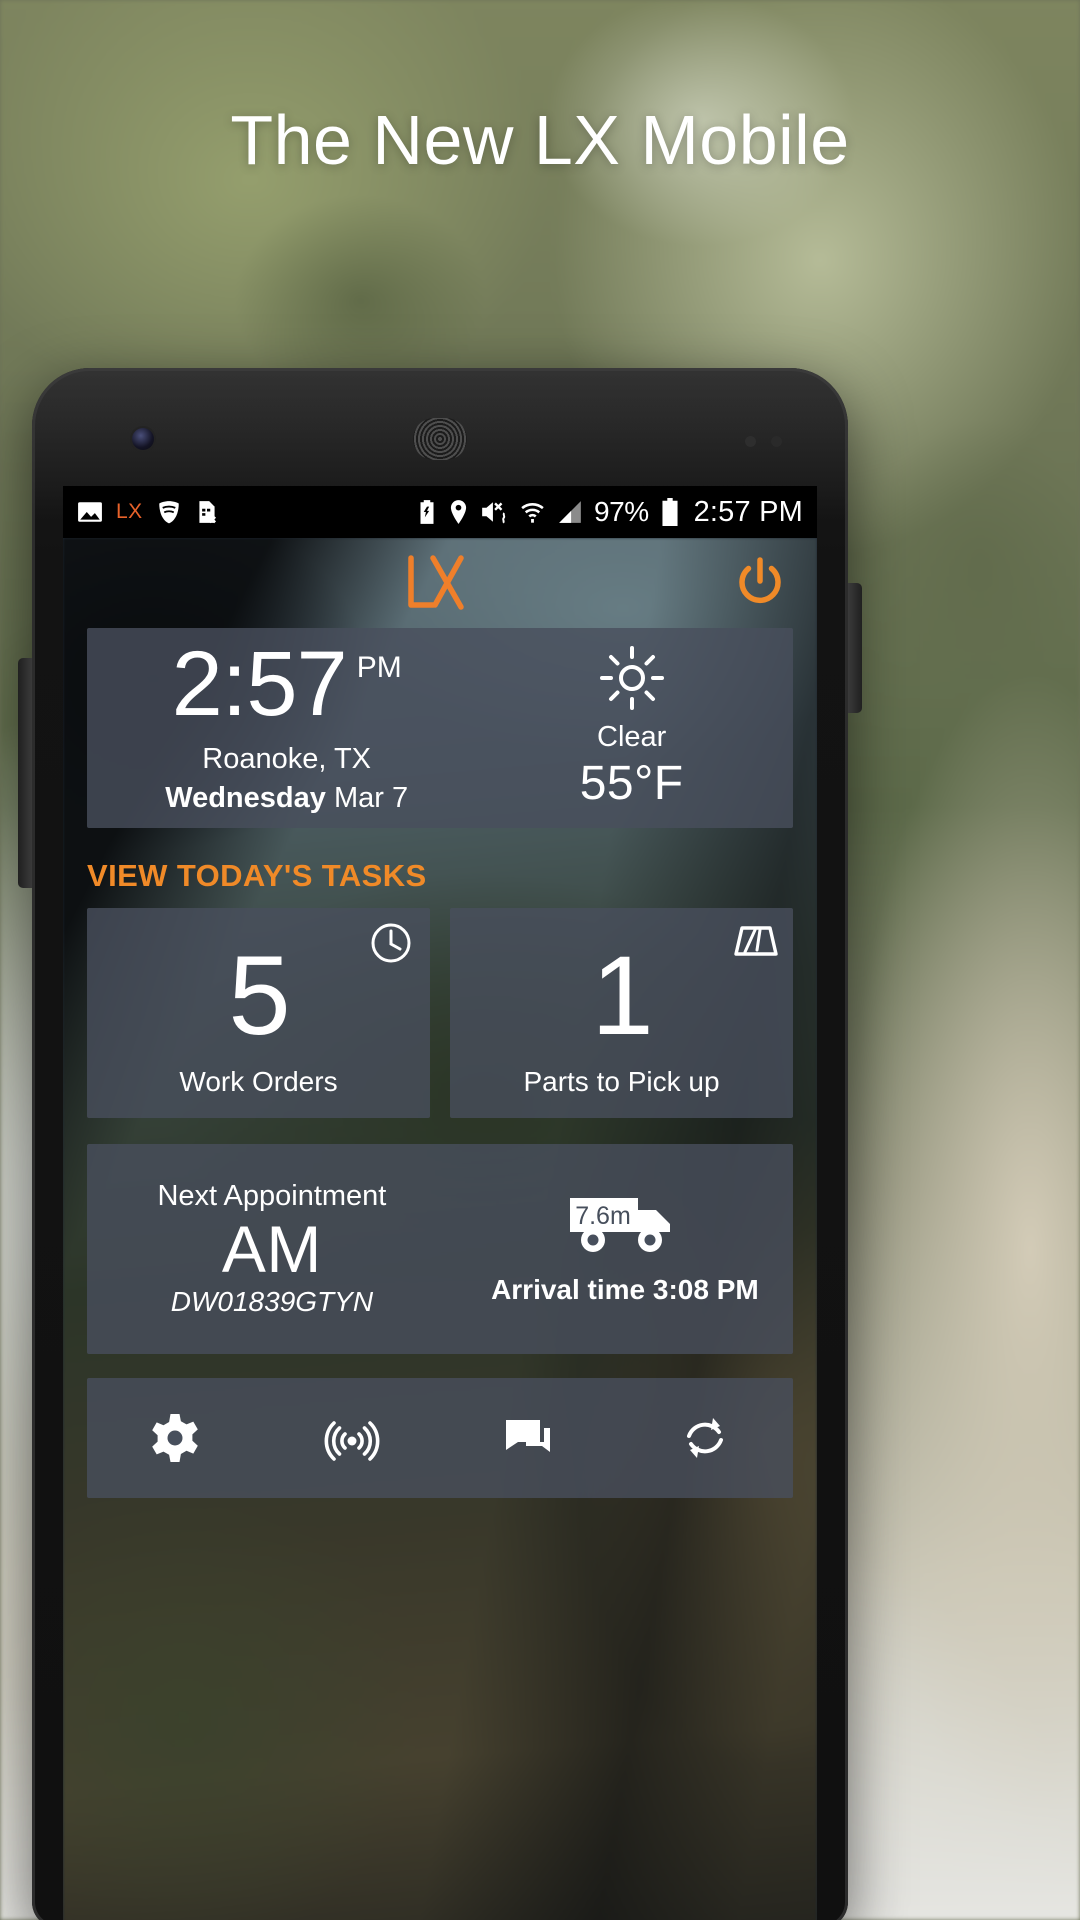 This screenshot has height=1920, width=1080. What do you see at coordinates (245, 797) in the screenshot?
I see `clock-weekday: Wednesday` at bounding box center [245, 797].